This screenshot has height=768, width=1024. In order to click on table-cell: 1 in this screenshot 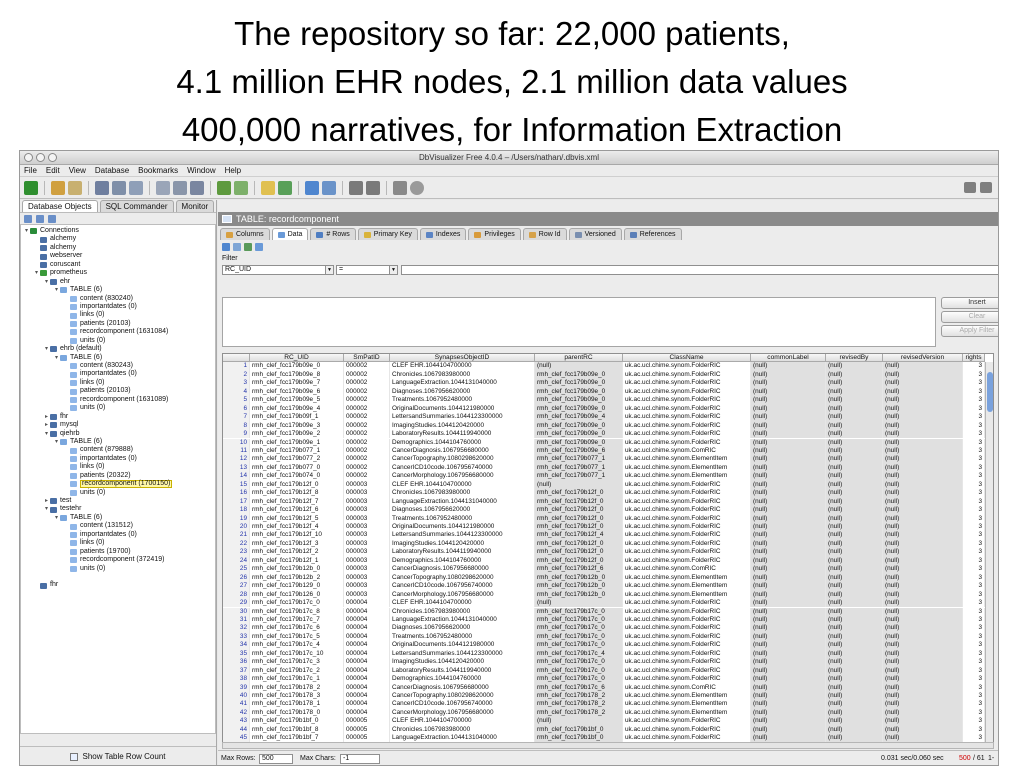, I will do `click(236, 366)`.